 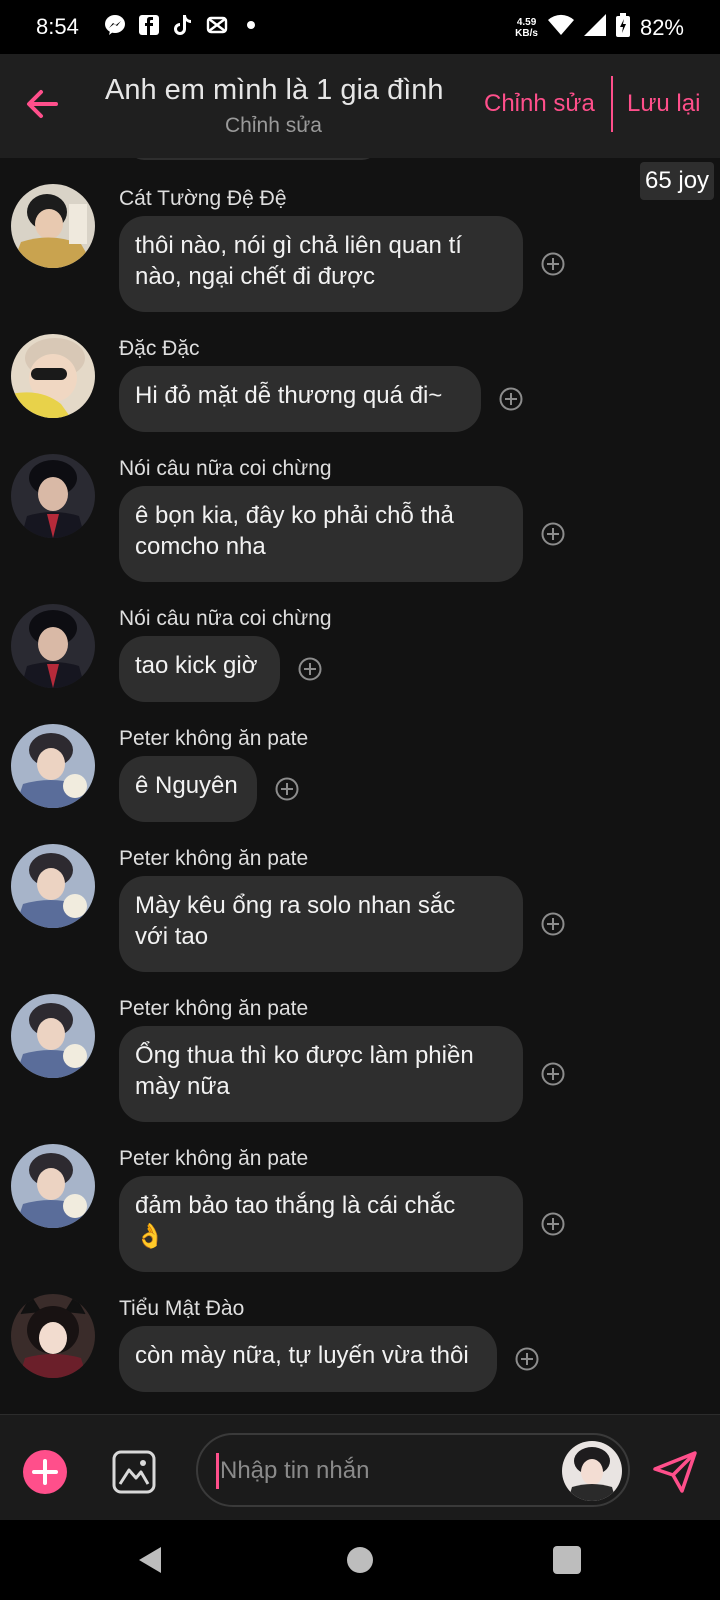 What do you see at coordinates (273, 125) in the screenshot?
I see `group-subtitle: Chỉnh sửa` at bounding box center [273, 125].